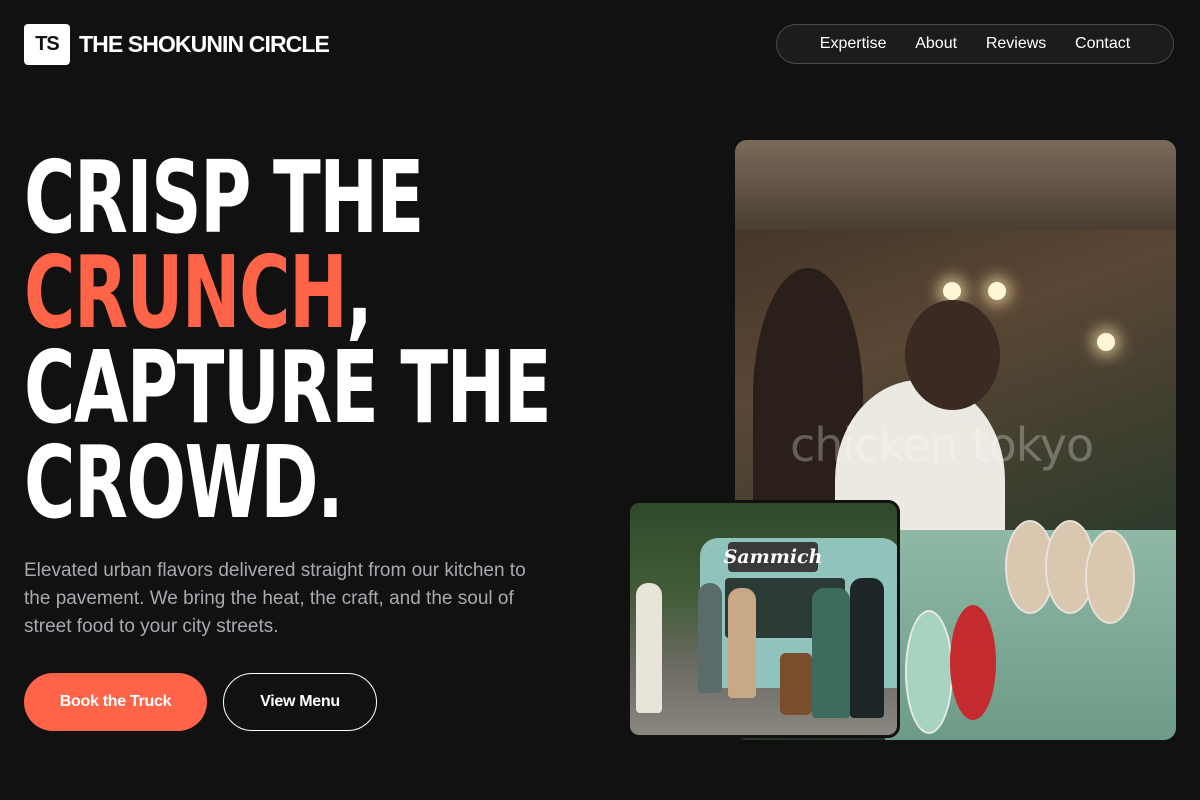 The height and width of the screenshot is (800, 1200). Describe the element at coordinates (288, 387) in the screenshot. I see `headline-line-3: CAPTURE THE` at that location.